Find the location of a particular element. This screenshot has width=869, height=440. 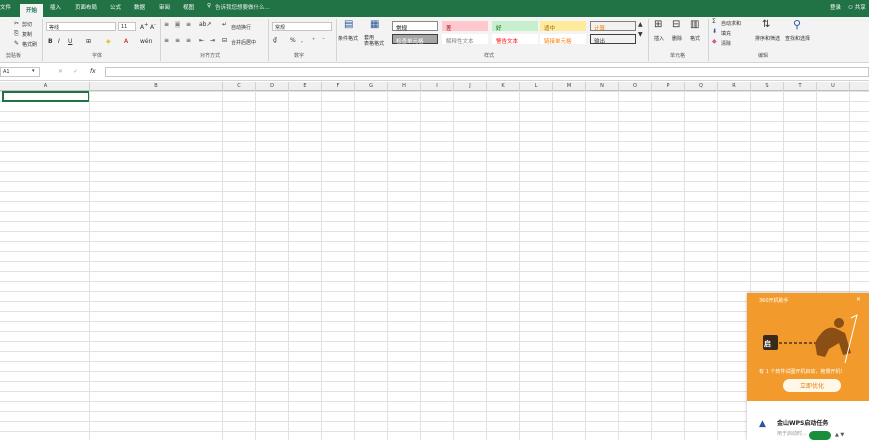

cell-style-6: 解释性文本 is located at coordinates (465, 39).